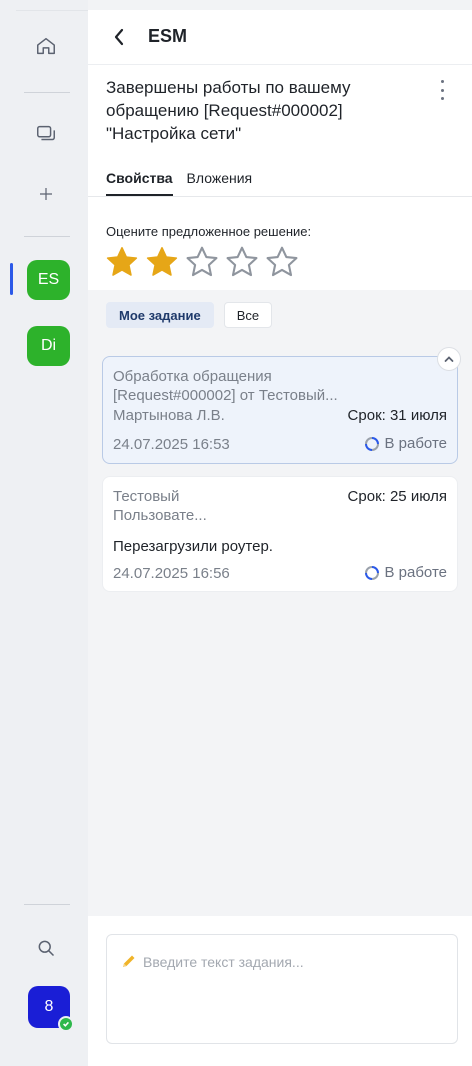 This screenshot has width=472, height=1066. What do you see at coordinates (397, 415) in the screenshot?
I see `task-due-date: Срок: 31 июля` at bounding box center [397, 415].